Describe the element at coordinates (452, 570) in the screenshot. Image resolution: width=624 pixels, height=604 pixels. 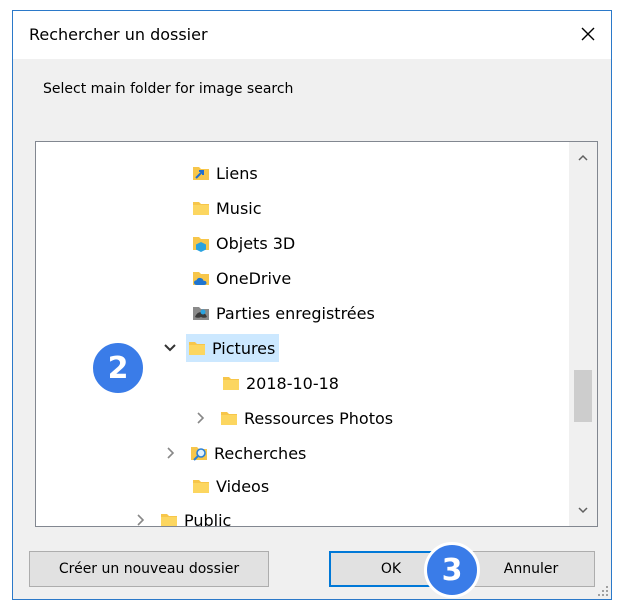
I see `step-3-badge: 3` at that location.